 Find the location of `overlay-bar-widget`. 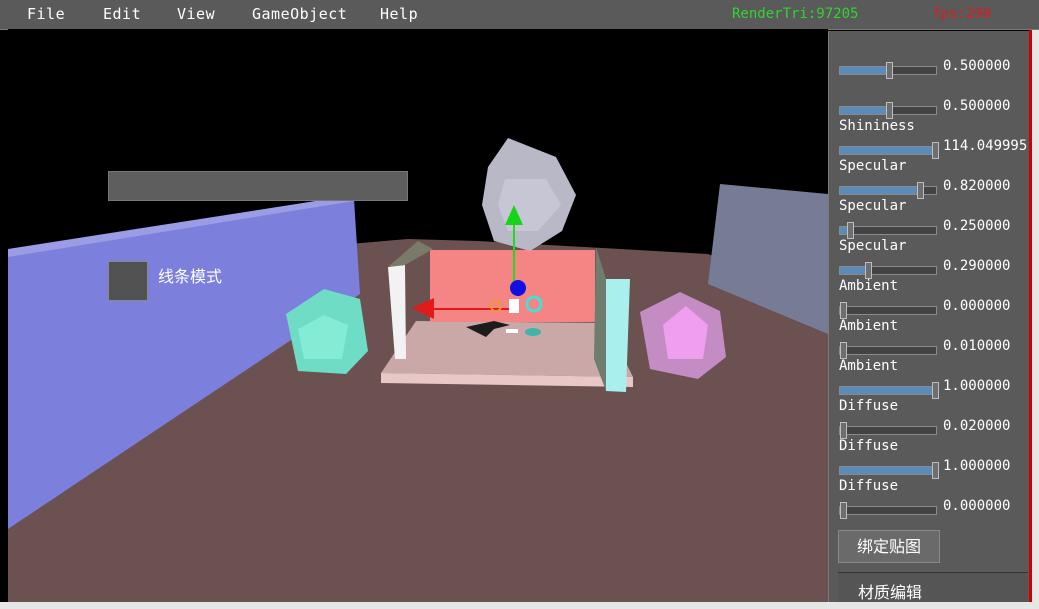

overlay-bar-widget is located at coordinates (258, 186).